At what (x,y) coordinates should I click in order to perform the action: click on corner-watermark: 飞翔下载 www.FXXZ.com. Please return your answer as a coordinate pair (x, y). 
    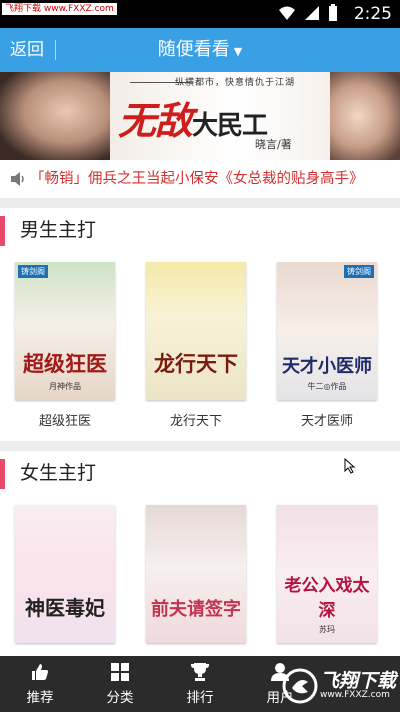
    Looking at the image, I should click on (339, 686).